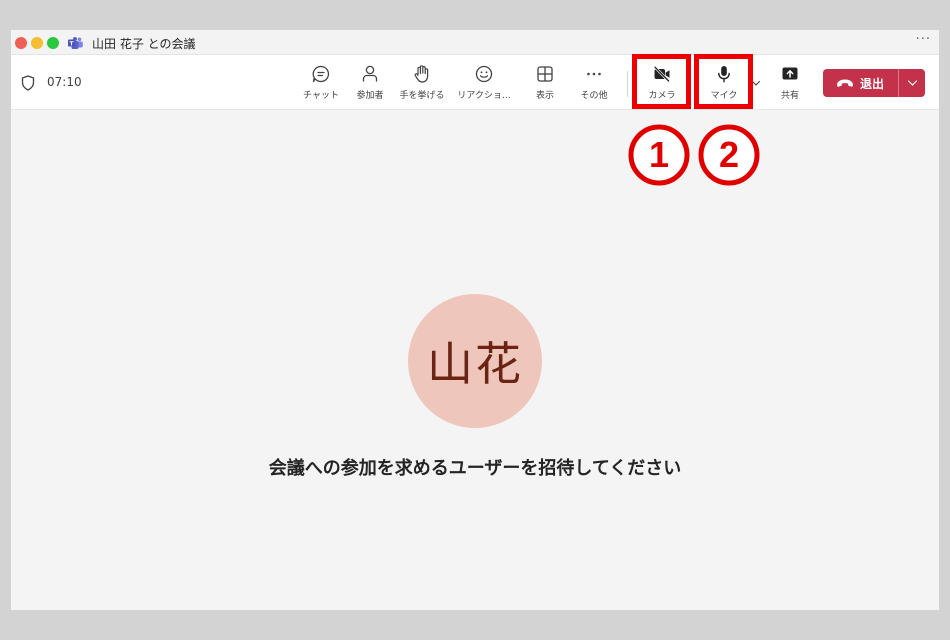  I want to click on invite-message: 会議への参加を求めるユーザーを招待してください, so click(475, 468).